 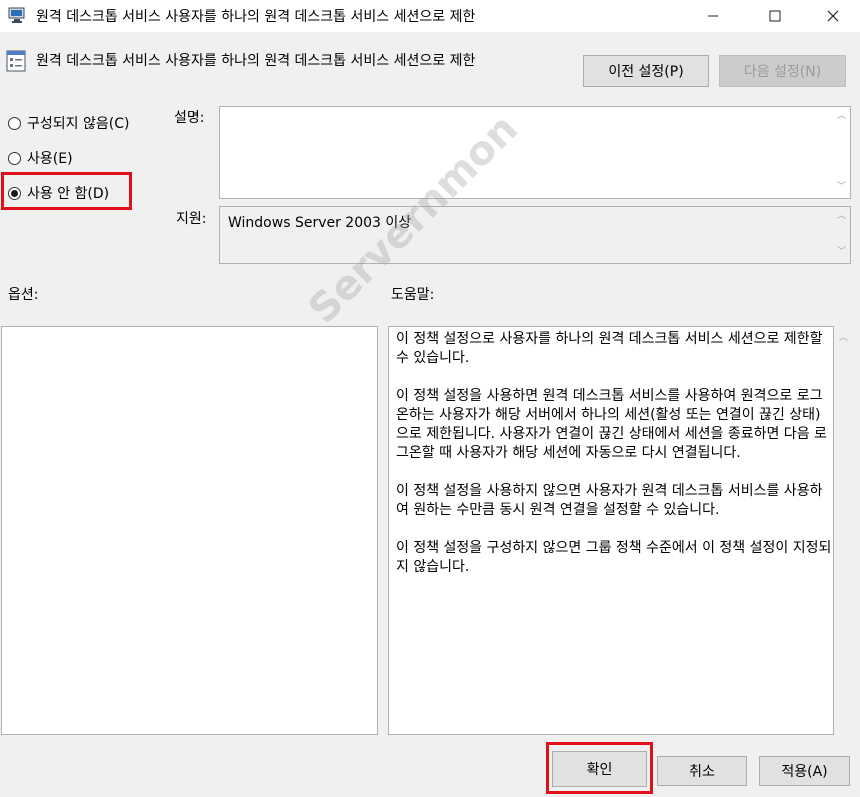 What do you see at coordinates (191, 219) in the screenshot?
I see `supported-on-label: 지원:` at bounding box center [191, 219].